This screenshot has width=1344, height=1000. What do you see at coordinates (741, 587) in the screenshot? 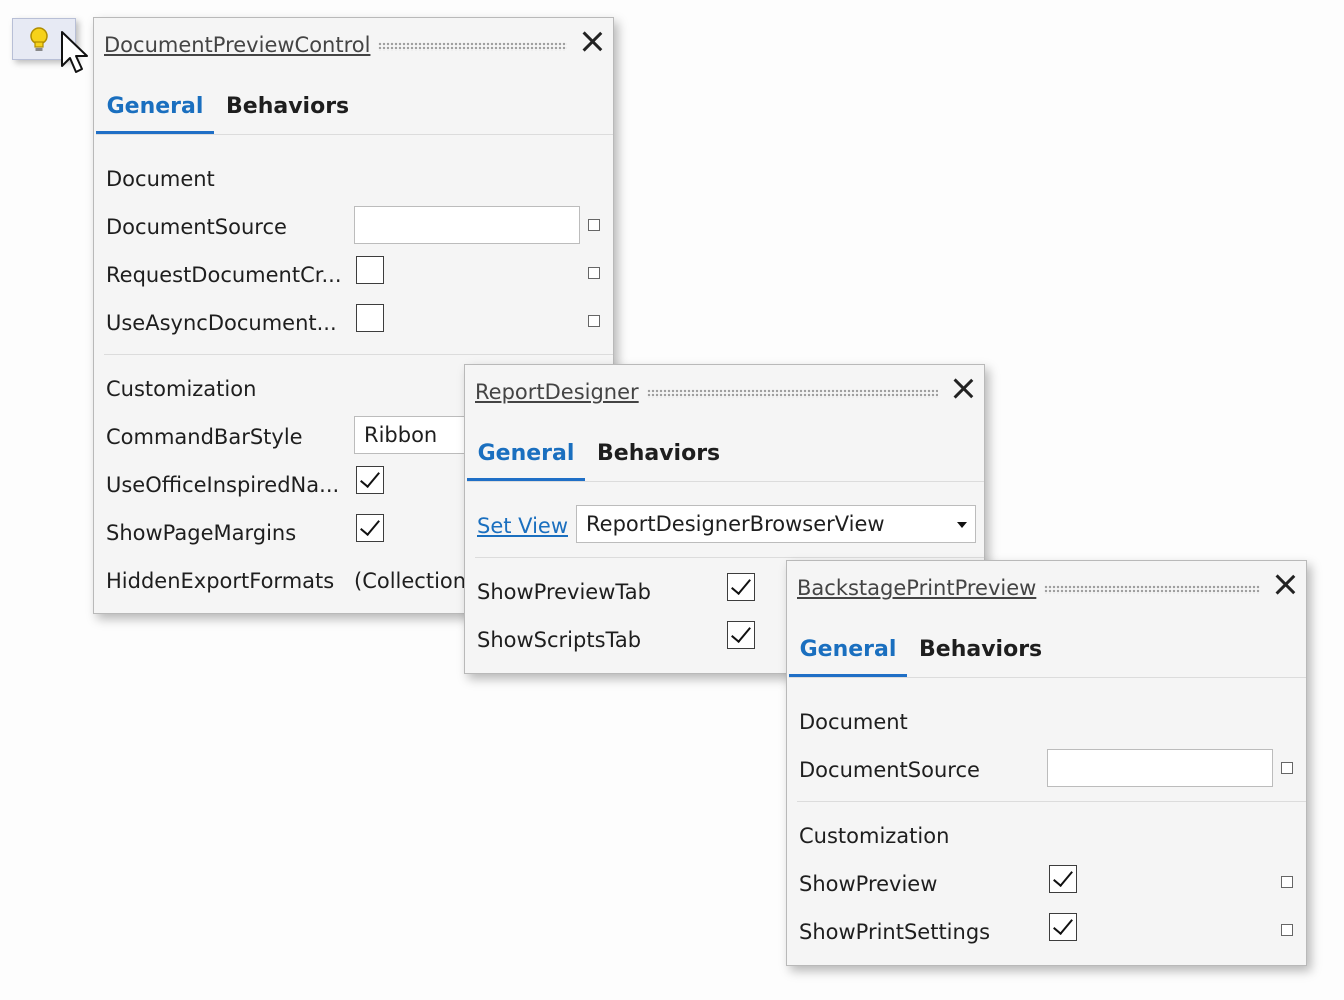
I see `showpreviewtab-checkbox` at bounding box center [741, 587].